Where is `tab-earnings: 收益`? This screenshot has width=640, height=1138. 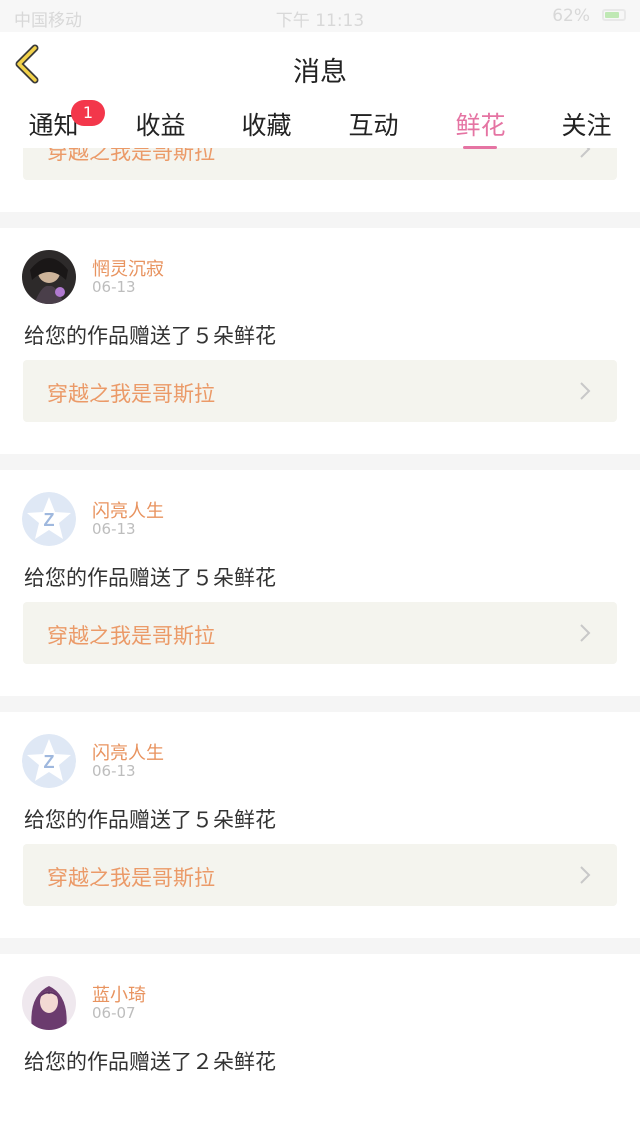 tab-earnings: 收益 is located at coordinates (160, 124).